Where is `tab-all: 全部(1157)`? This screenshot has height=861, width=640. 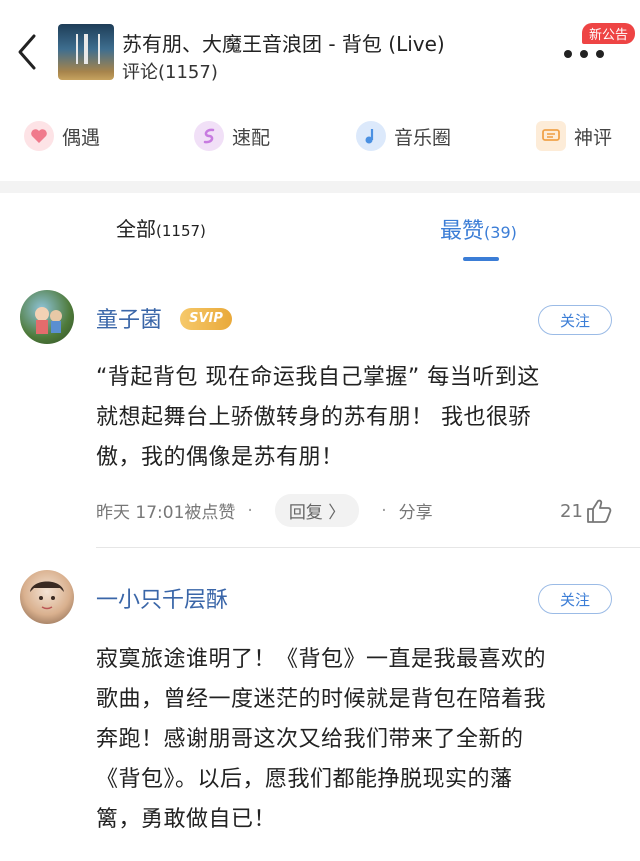
tab-all: 全部(1157) is located at coordinates (161, 227).